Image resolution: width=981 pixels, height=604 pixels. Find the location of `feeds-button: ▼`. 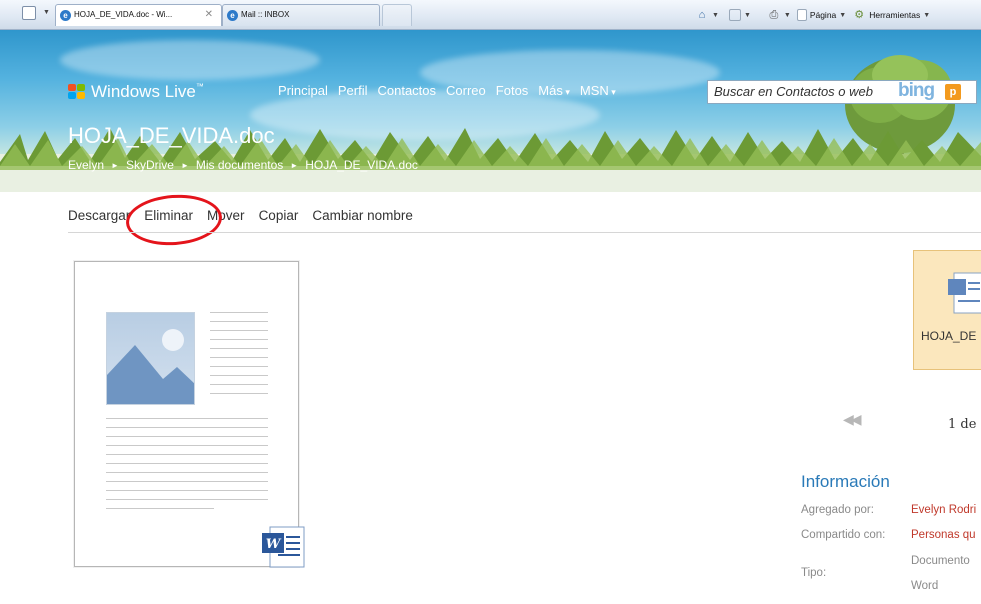

feeds-button: ▼ is located at coordinates (739, 15).